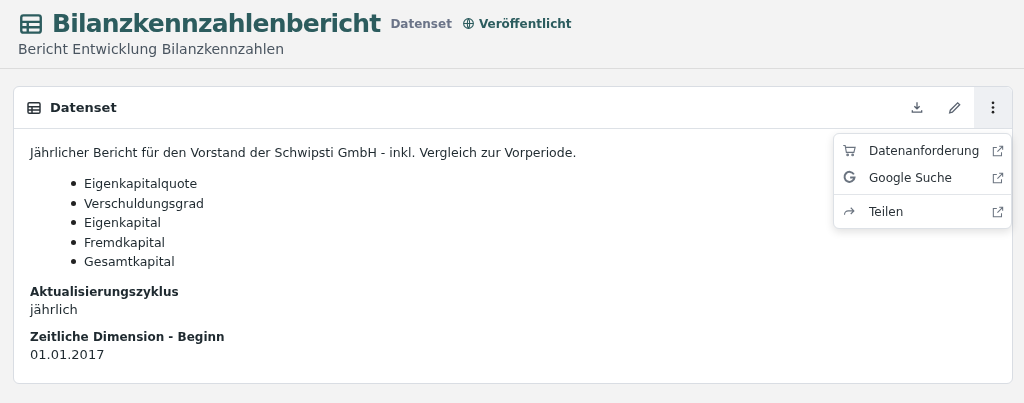 Image resolution: width=1024 pixels, height=403 pixels. What do you see at coordinates (83, 107) in the screenshot?
I see `card-title: Datenset` at bounding box center [83, 107].